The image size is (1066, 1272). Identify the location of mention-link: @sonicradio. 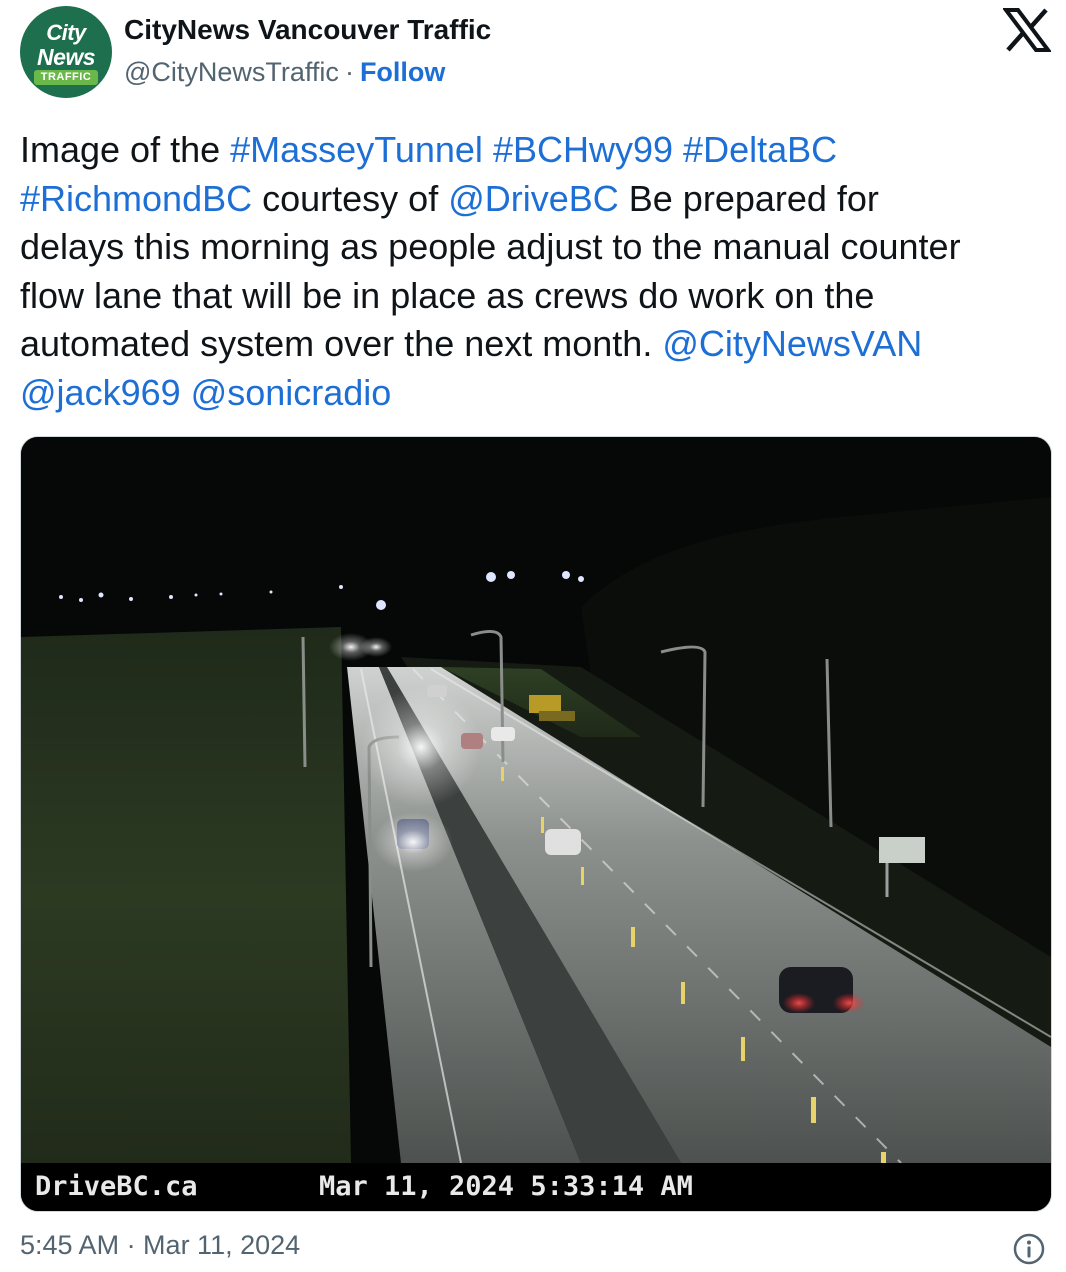
(291, 392).